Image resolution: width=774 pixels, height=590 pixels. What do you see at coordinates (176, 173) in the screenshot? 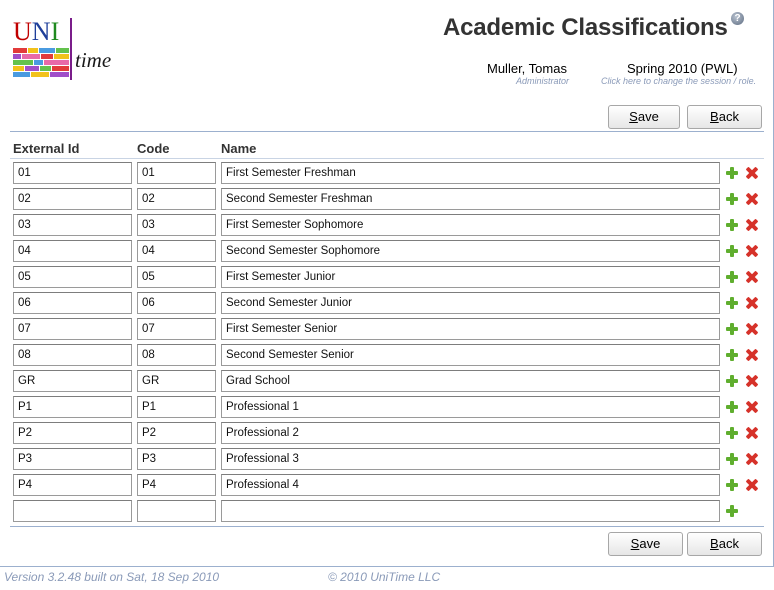
I see `code-input: 01` at bounding box center [176, 173].